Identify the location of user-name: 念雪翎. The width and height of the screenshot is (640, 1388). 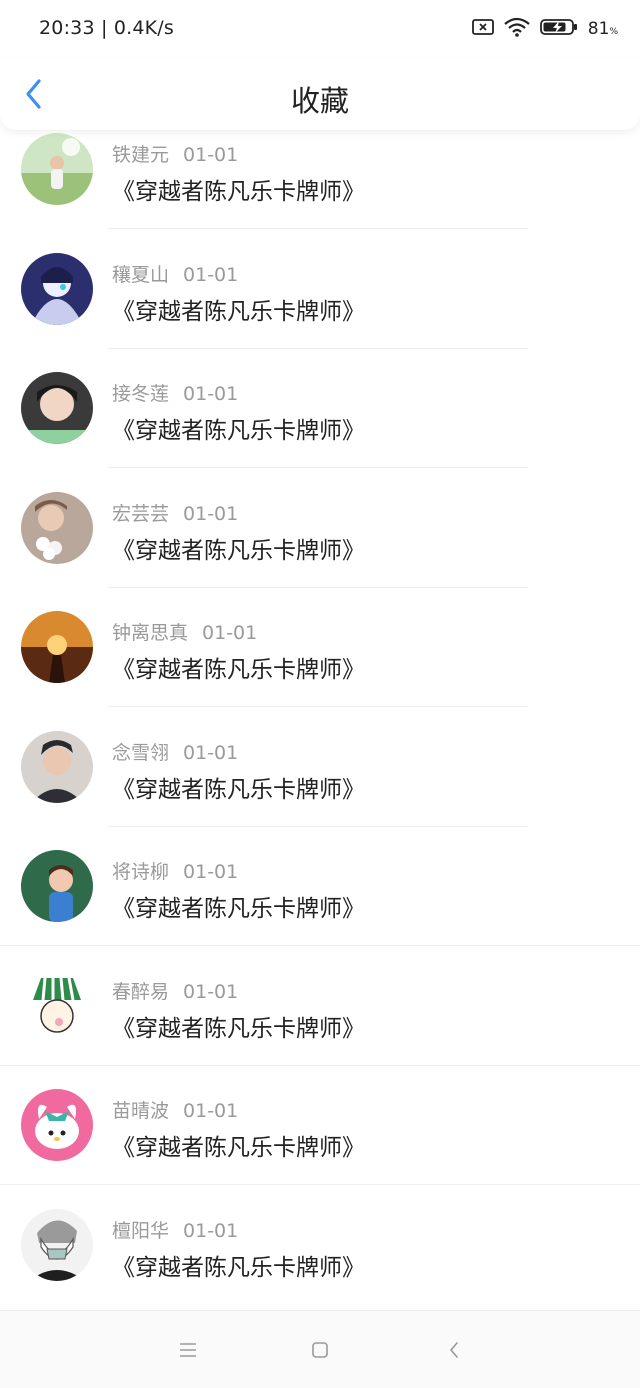
(141, 752).